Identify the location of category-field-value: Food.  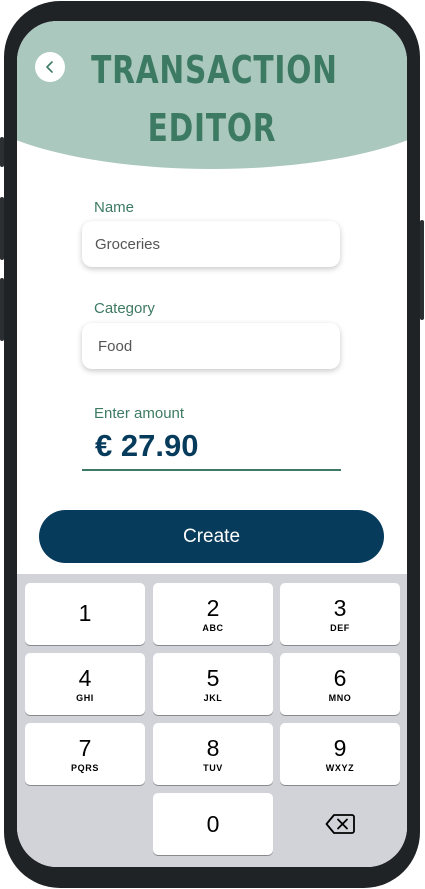
(115, 346).